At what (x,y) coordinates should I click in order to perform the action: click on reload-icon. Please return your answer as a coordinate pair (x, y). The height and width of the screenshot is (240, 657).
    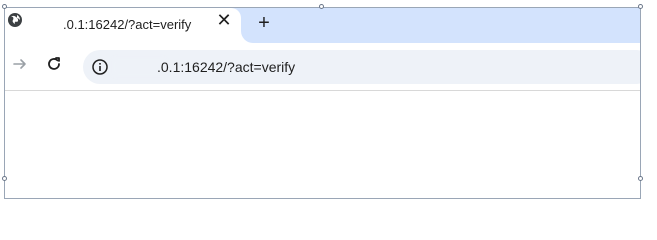
    Looking at the image, I should click on (54, 66).